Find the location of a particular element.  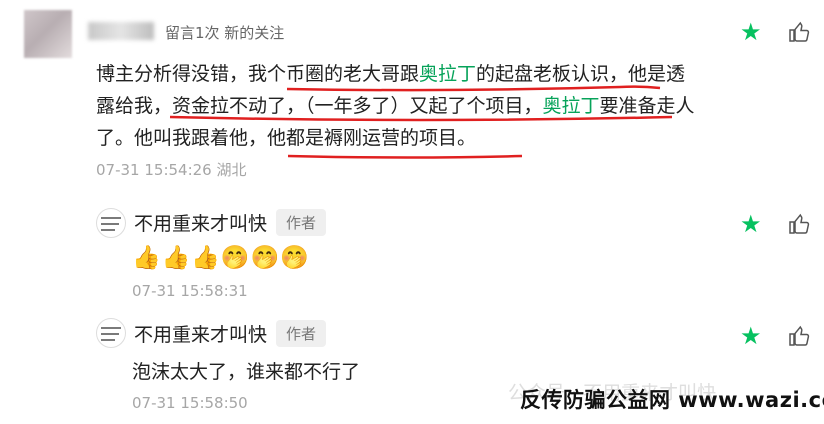

site-watermark: 反传防骗公益网 www.wazi.cc is located at coordinates (672, 400).